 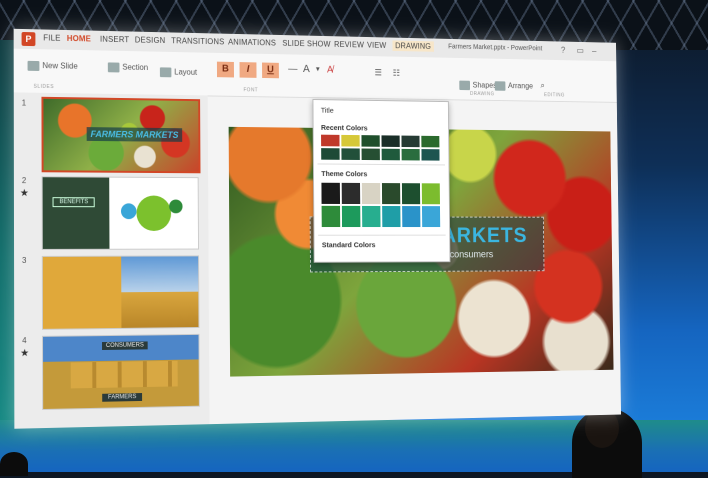 What do you see at coordinates (270, 70) in the screenshot?
I see `underline-button: U` at bounding box center [270, 70].